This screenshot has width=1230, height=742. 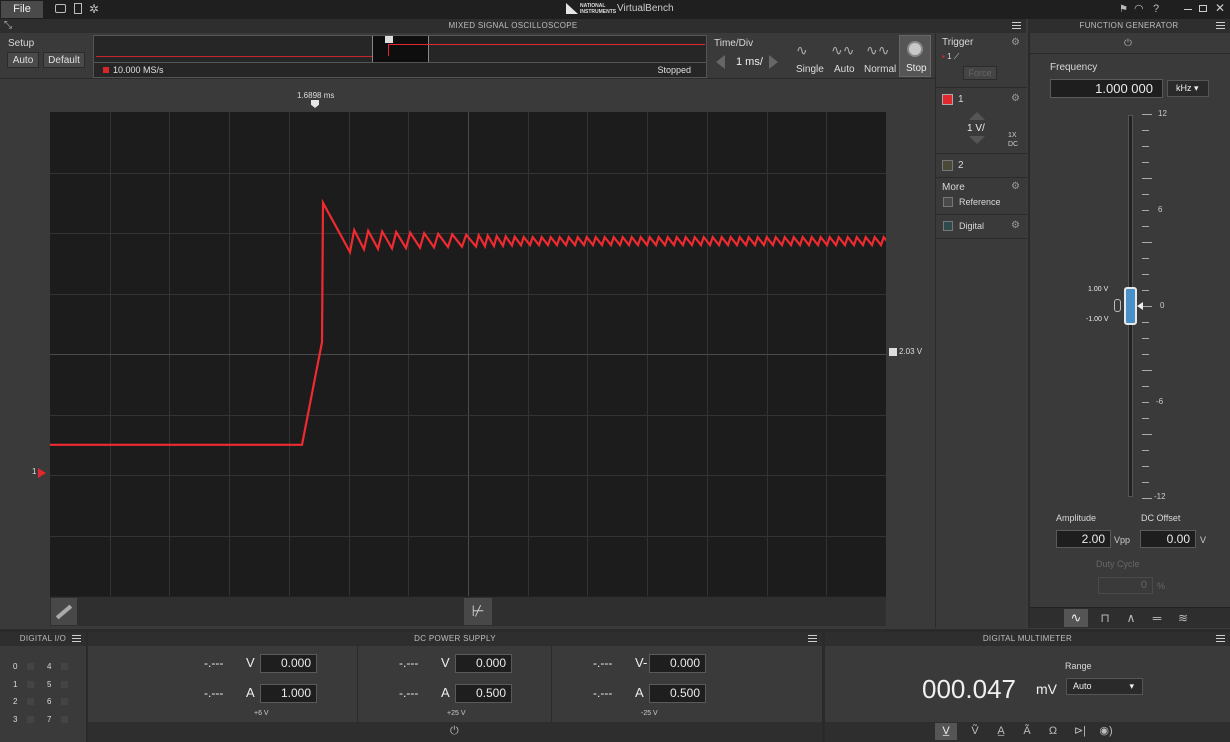 What do you see at coordinates (915, 56) in the screenshot?
I see `mode-stop-button: Stop` at bounding box center [915, 56].